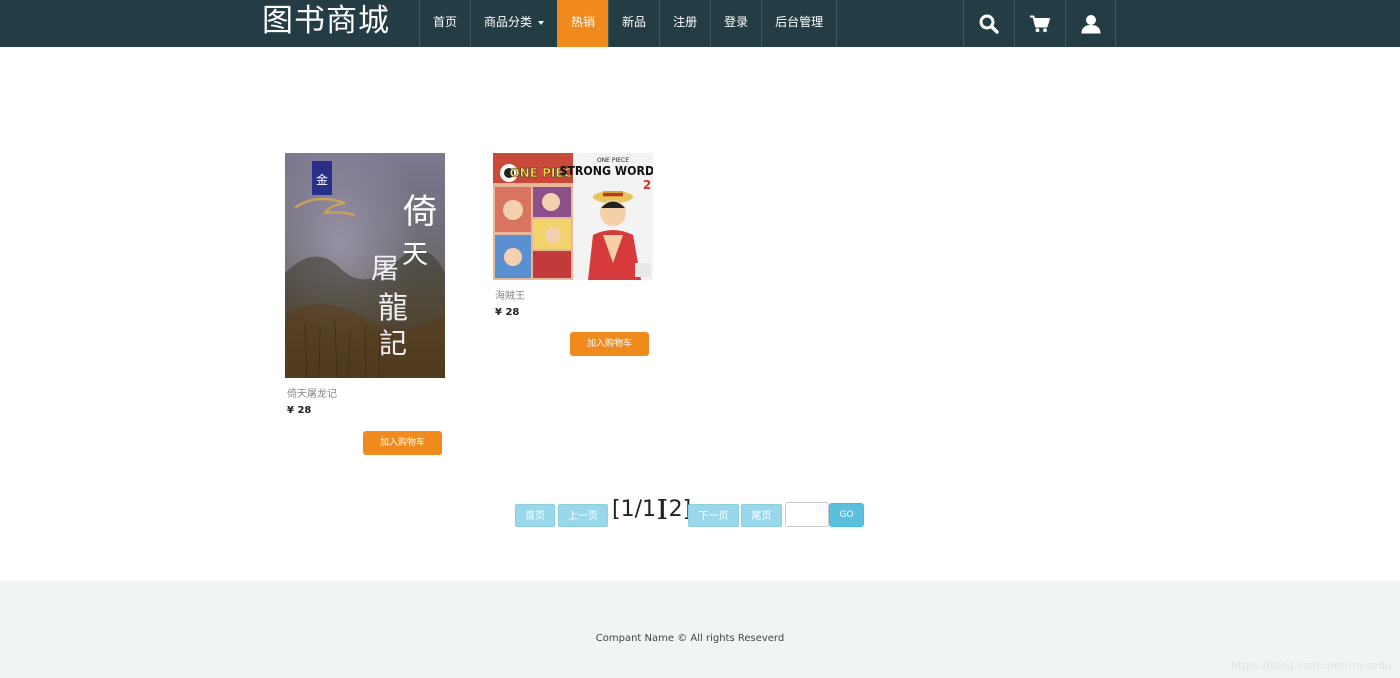  Describe the element at coordinates (807, 514) in the screenshot. I see `page-number-input` at that location.